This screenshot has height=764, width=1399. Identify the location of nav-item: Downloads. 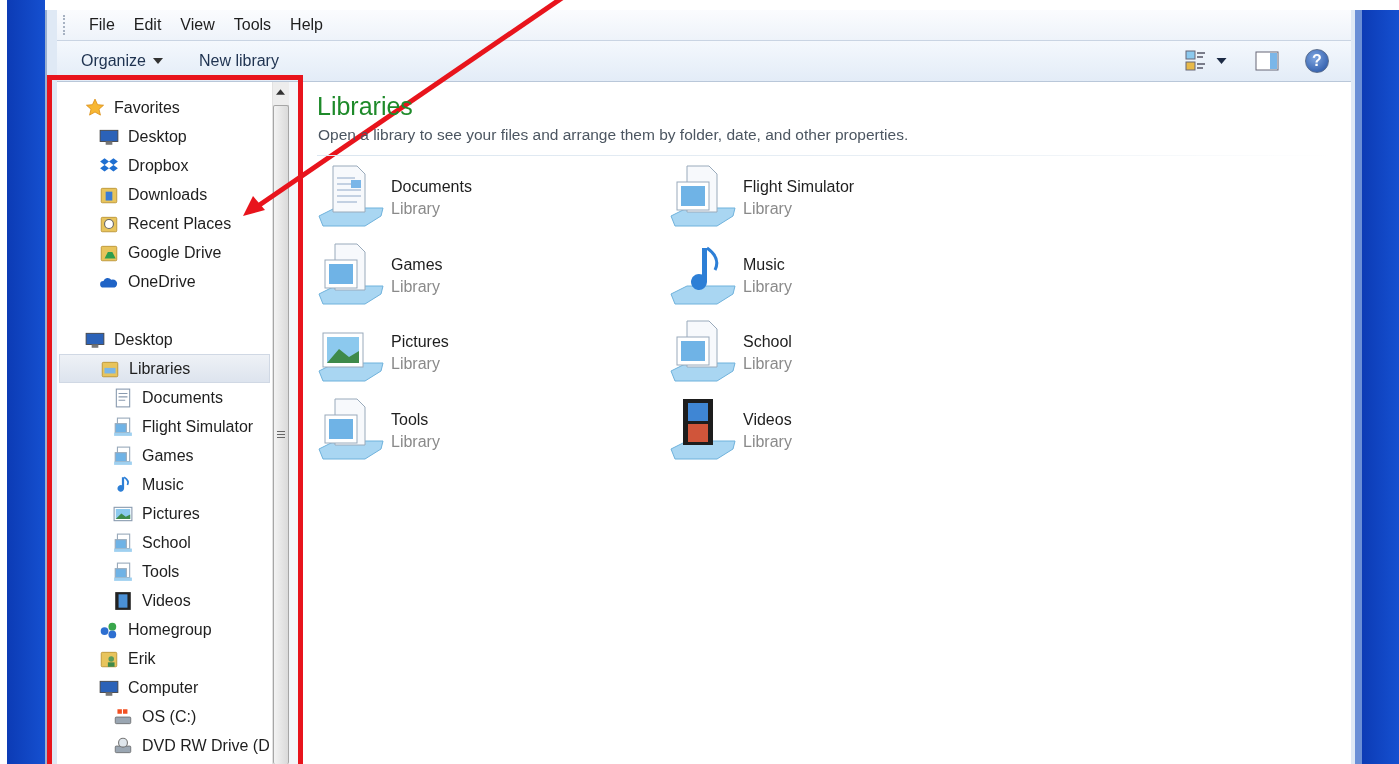
(164, 194).